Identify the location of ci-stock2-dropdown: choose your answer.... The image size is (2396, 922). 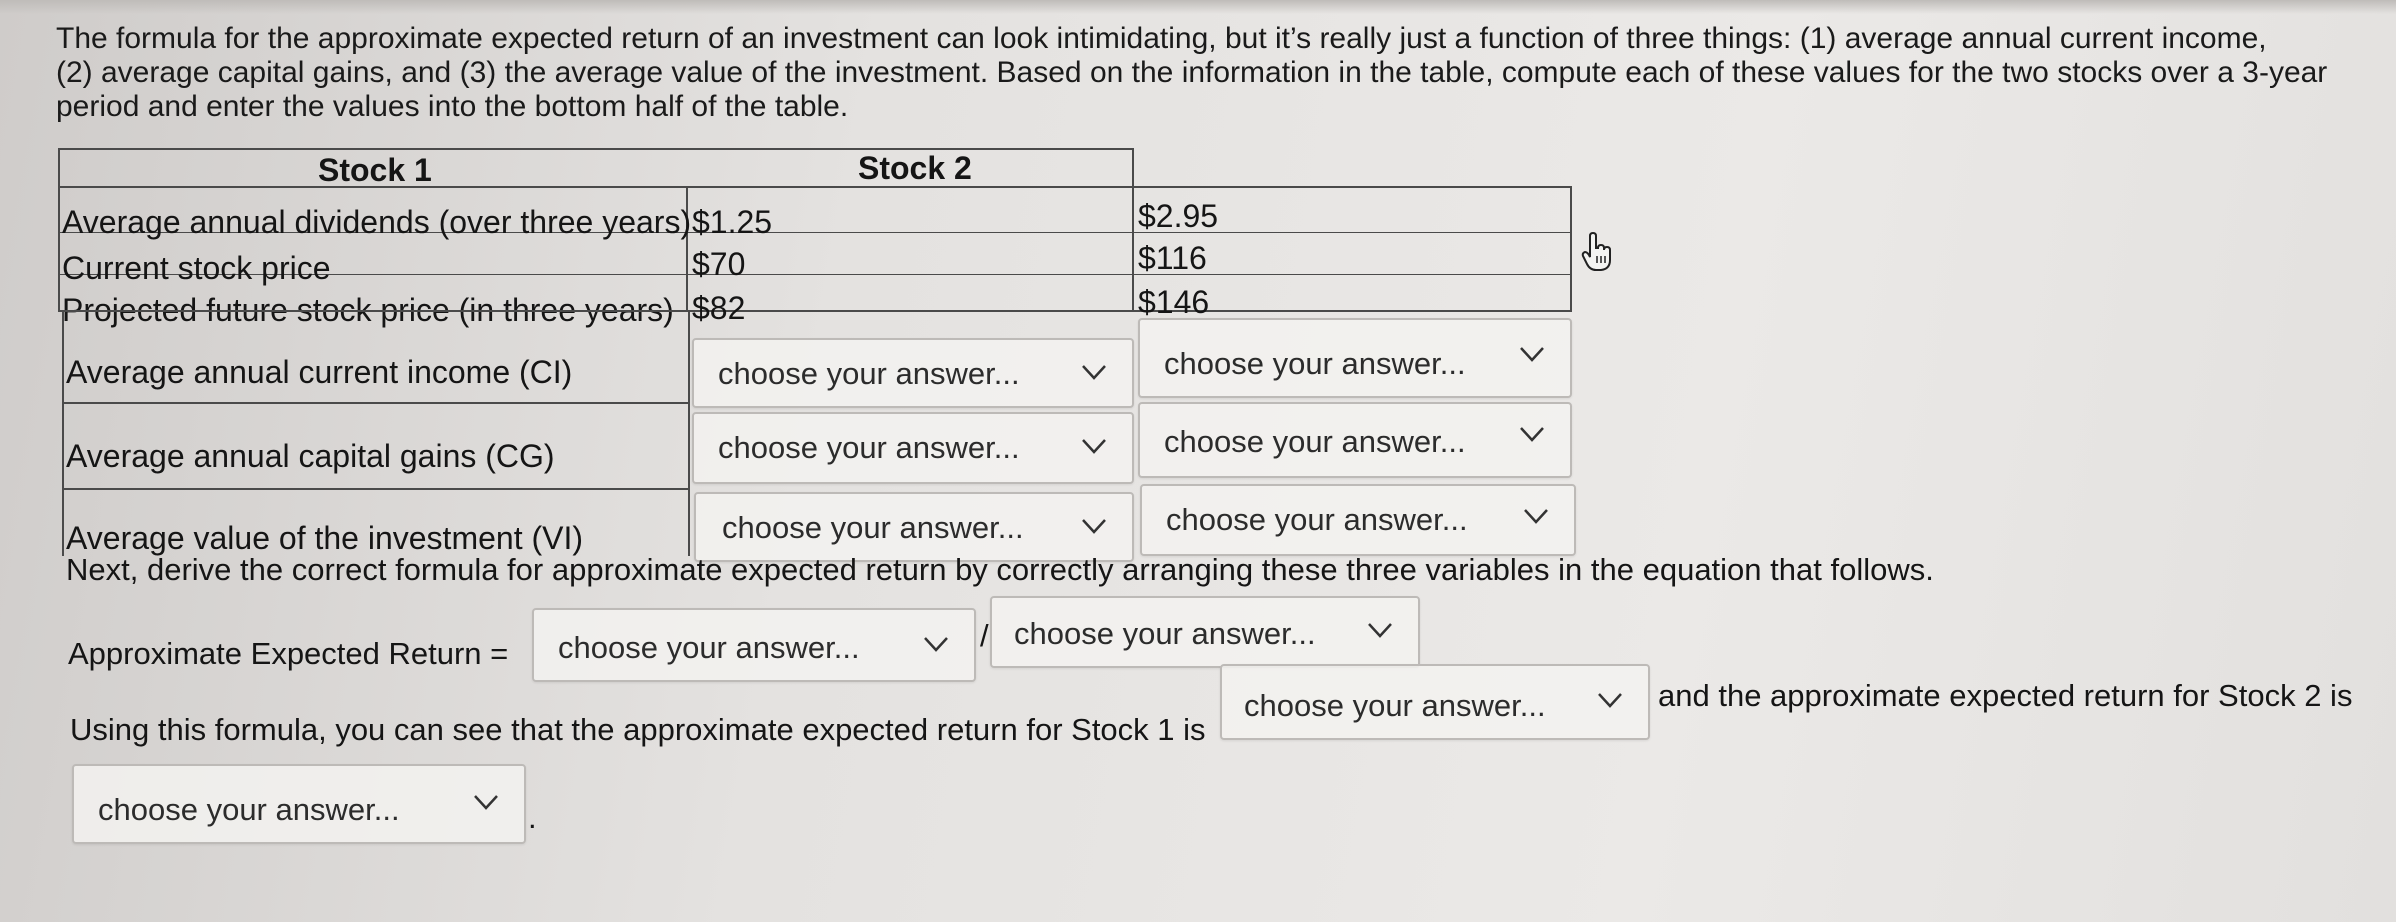
(1355, 358).